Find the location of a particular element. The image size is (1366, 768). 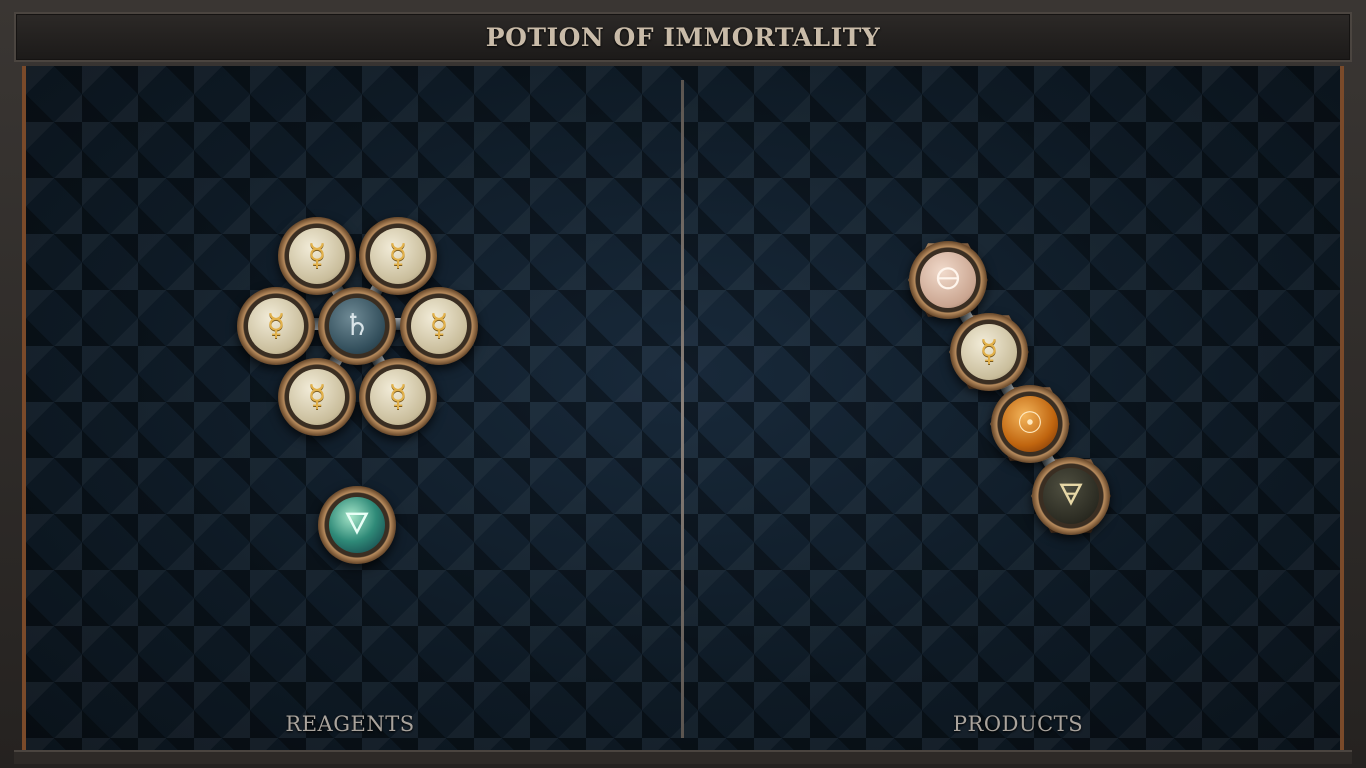

earth-icon: 🜃 is located at coordinates (1071, 496).